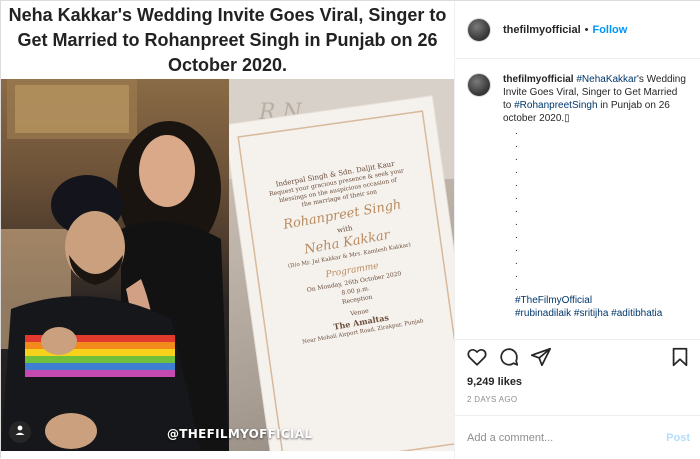 The height and width of the screenshot is (459, 700). What do you see at coordinates (602, 313) in the screenshot?
I see `hashtag-line: #rubinadilaik #sritijha #aditibhatia` at bounding box center [602, 313].